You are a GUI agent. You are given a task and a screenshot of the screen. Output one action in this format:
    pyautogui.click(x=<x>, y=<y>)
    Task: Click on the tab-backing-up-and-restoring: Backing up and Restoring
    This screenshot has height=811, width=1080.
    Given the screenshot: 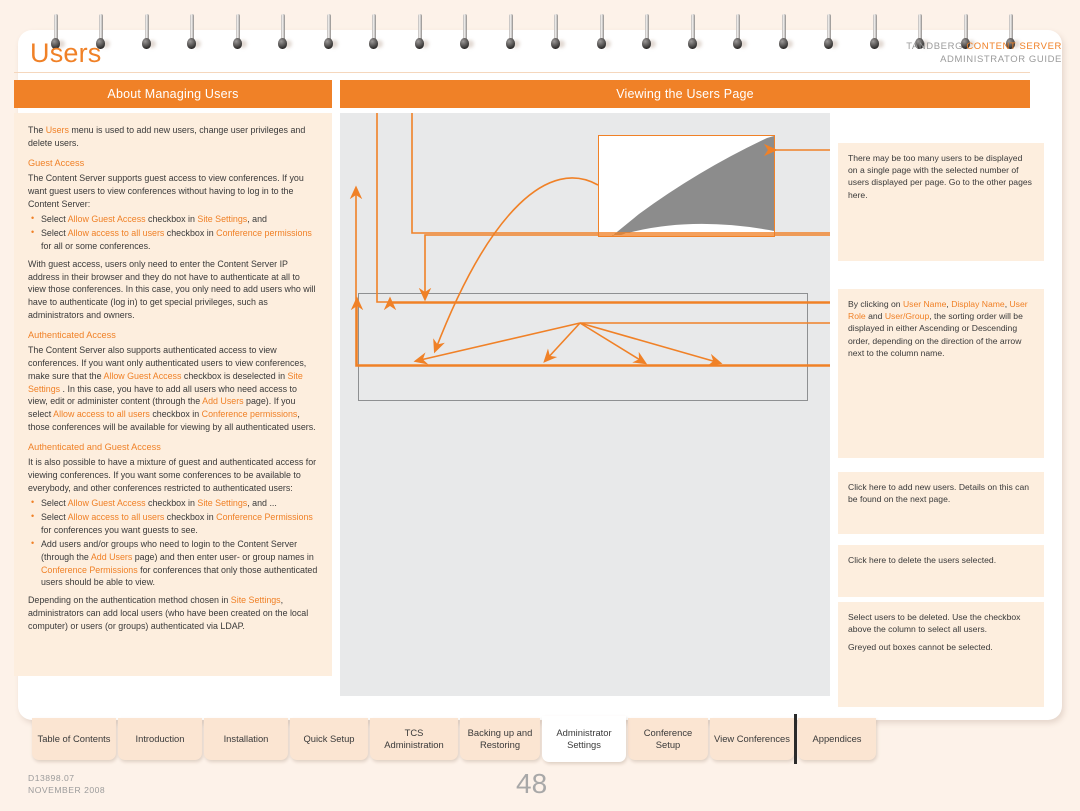 What is the action you would take?
    pyautogui.click(x=500, y=739)
    